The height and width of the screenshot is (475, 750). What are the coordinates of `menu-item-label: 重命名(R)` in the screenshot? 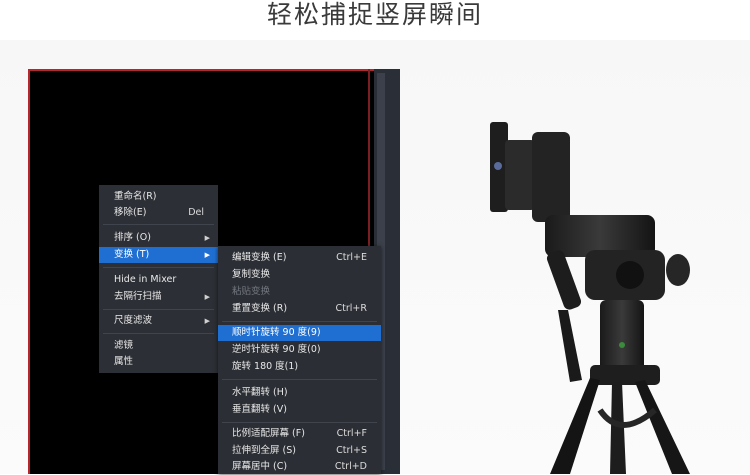 It's located at (135, 196).